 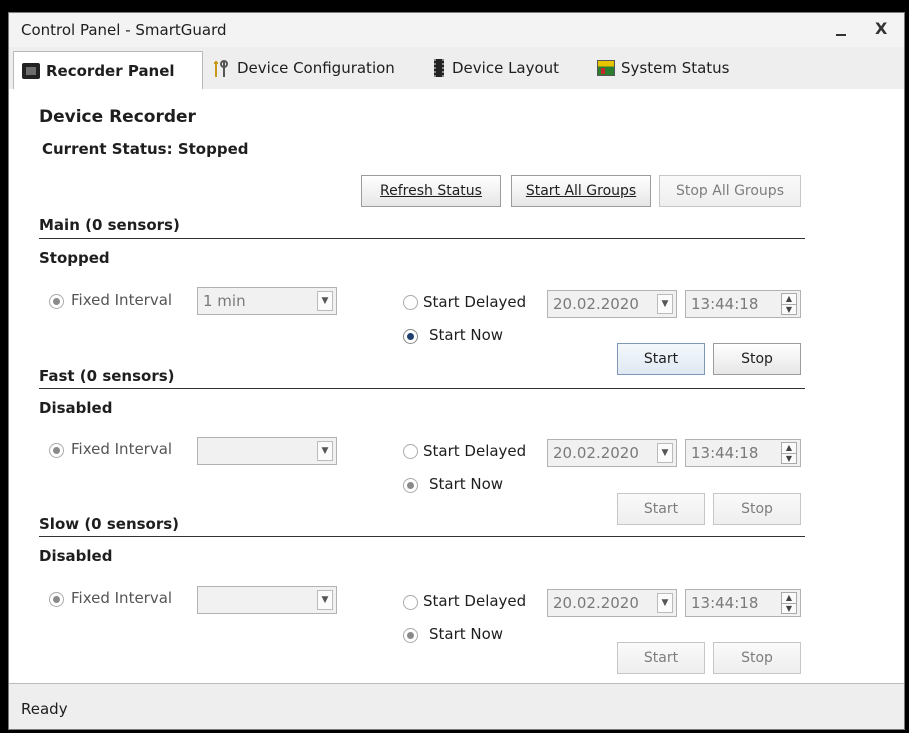 I want to click on tab-label: Device Configuration, so click(x=316, y=68).